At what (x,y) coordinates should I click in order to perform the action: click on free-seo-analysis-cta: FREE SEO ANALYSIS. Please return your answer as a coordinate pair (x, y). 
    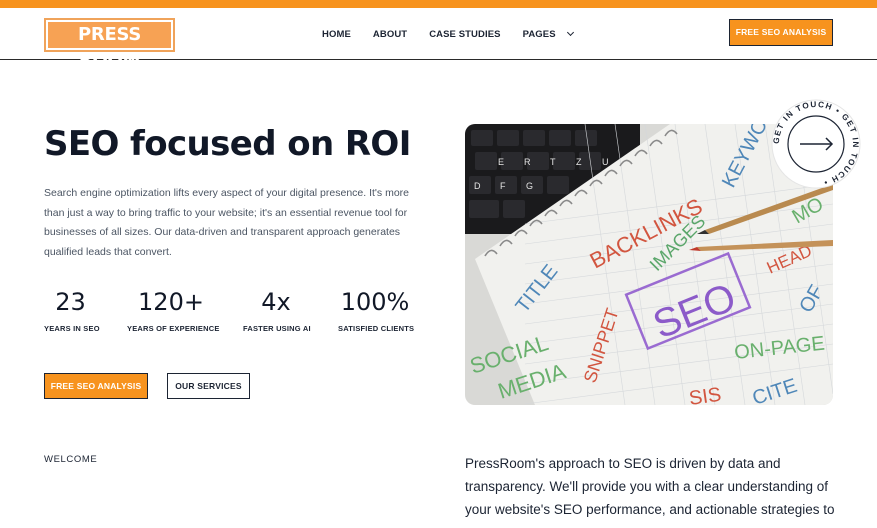
    Looking at the image, I should click on (96, 386).